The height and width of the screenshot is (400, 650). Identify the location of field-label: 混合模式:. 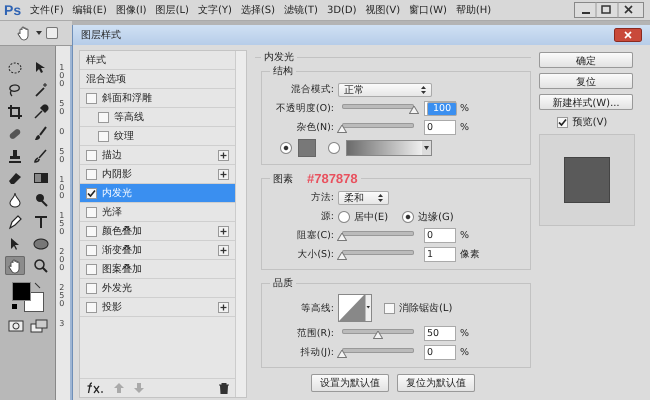
(312, 89).